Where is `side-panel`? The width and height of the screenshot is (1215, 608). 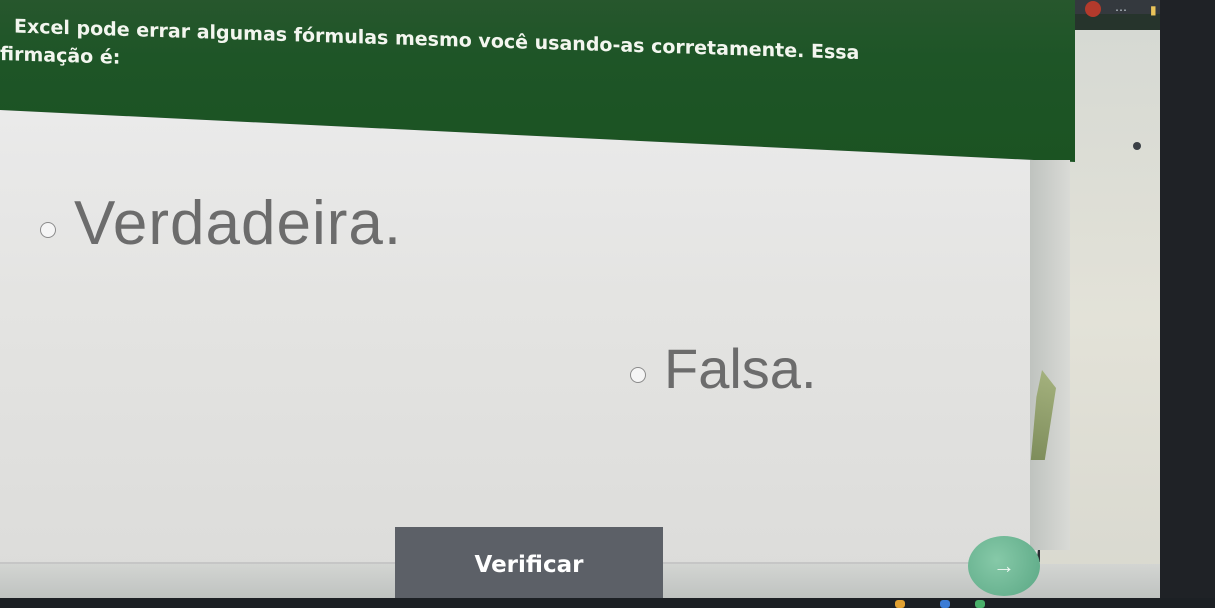 side-panel is located at coordinates (1050, 355).